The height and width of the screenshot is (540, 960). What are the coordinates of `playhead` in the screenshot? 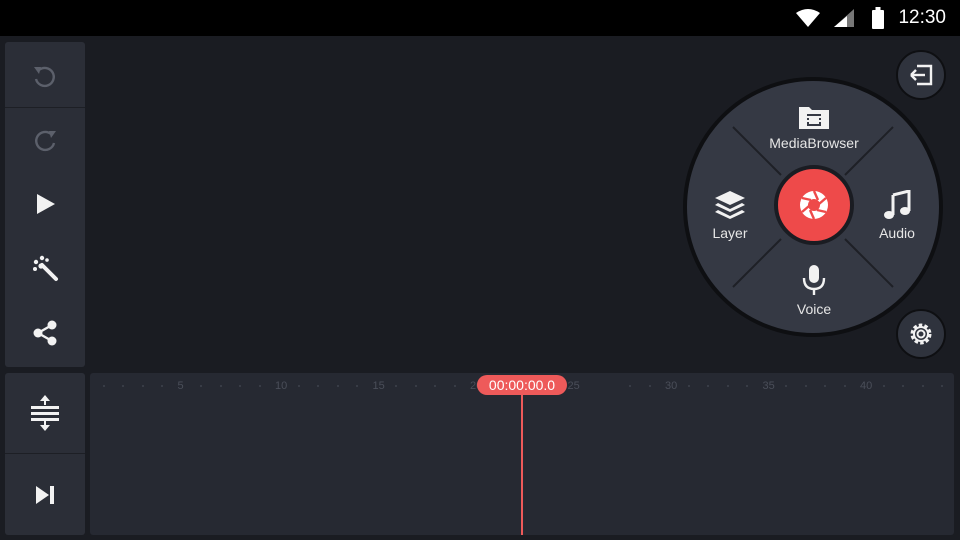 It's located at (522, 464).